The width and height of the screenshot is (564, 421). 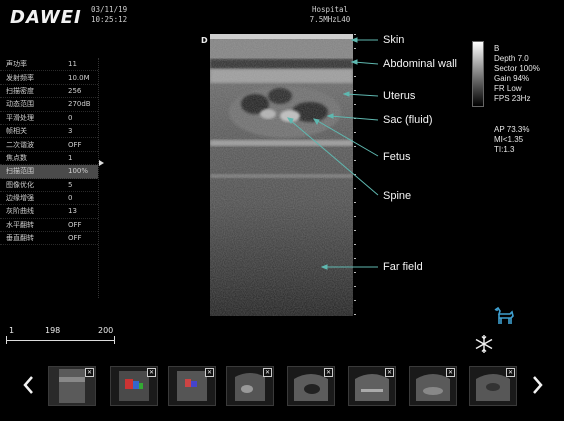 What do you see at coordinates (330, 116) in the screenshot?
I see `arrowhead-sac` at bounding box center [330, 116].